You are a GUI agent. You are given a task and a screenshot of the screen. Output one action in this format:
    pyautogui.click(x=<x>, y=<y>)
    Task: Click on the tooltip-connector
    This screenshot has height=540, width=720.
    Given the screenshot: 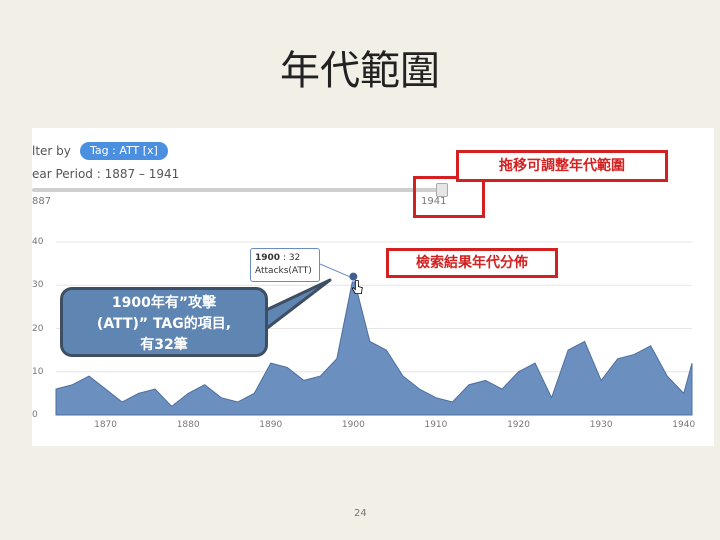 What is the action you would take?
    pyautogui.click(x=334, y=270)
    